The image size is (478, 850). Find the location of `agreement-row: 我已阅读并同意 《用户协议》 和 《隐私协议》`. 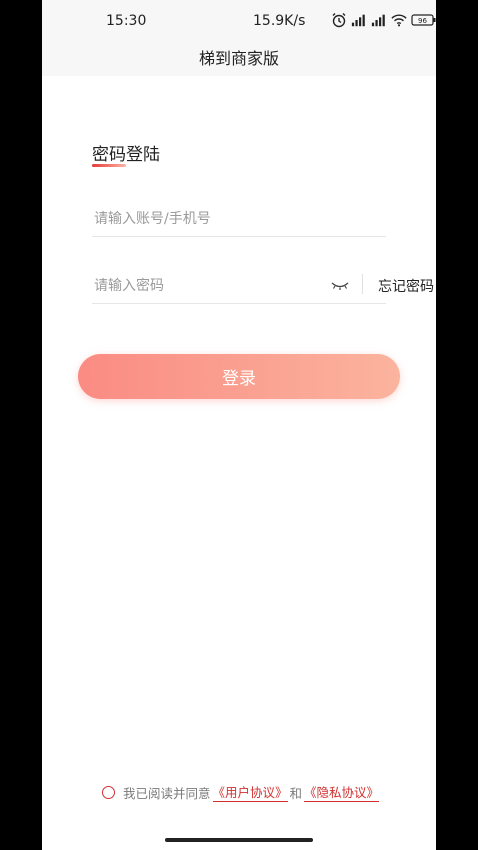

agreement-row: 我已阅读并同意 《用户协议》 和 《隐私协议》 is located at coordinates (241, 792).